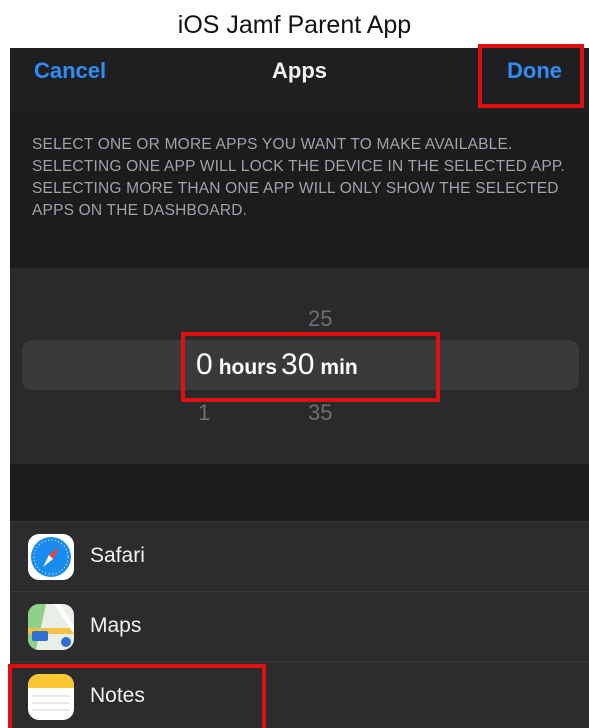 The image size is (589, 728). Describe the element at coordinates (320, 413) in the screenshot. I see `picker-minutes-below: 35` at that location.